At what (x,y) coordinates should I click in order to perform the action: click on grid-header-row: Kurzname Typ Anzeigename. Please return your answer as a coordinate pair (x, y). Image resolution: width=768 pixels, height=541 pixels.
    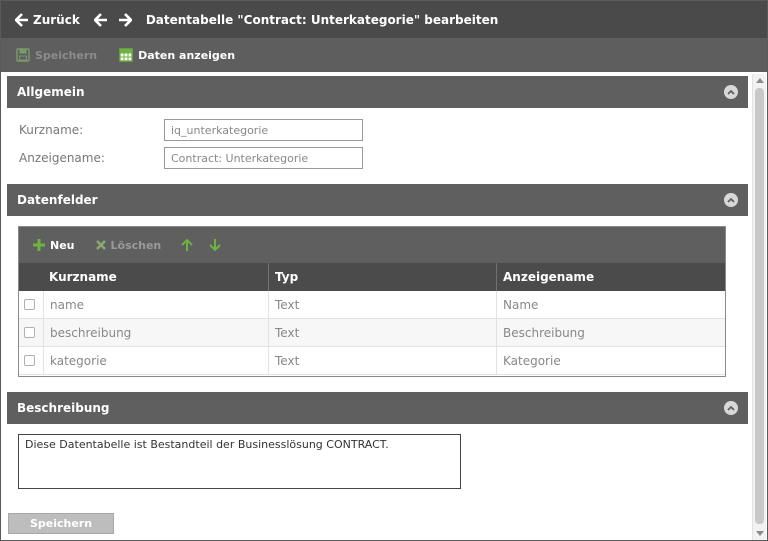
    Looking at the image, I should click on (372, 277).